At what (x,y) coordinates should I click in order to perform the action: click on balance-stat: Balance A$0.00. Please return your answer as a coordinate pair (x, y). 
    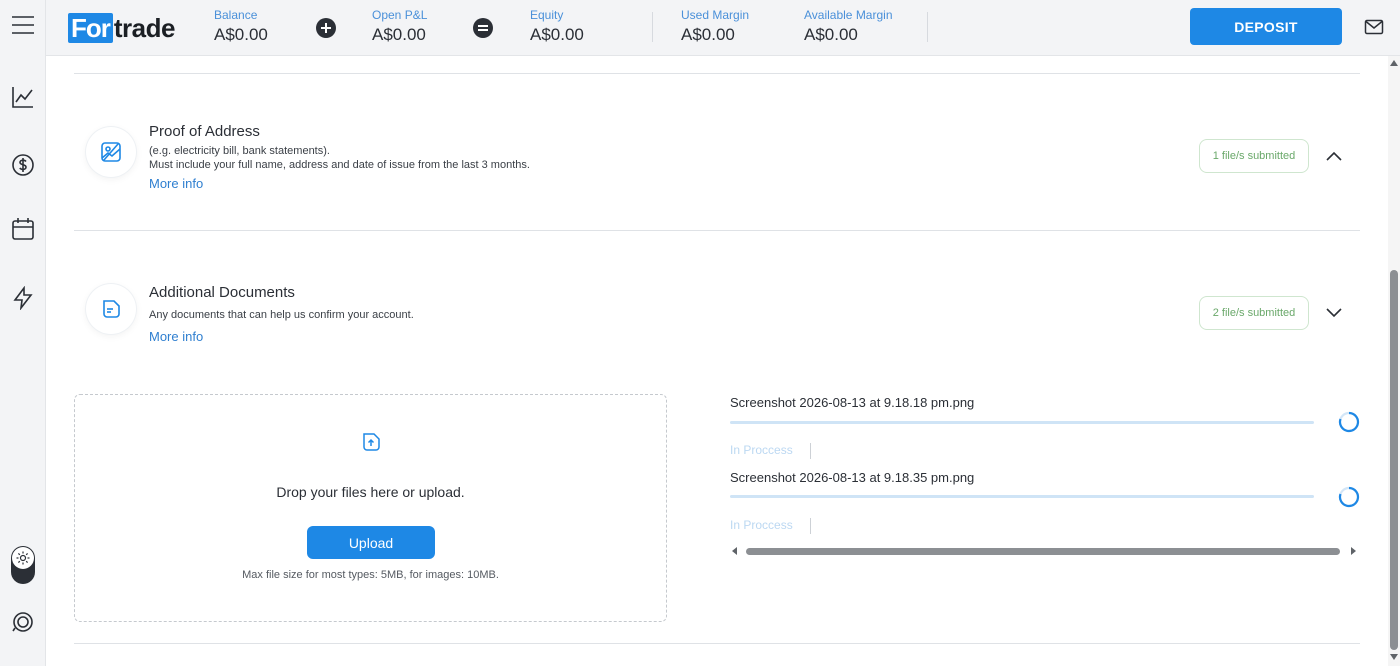
    Looking at the image, I should click on (241, 26).